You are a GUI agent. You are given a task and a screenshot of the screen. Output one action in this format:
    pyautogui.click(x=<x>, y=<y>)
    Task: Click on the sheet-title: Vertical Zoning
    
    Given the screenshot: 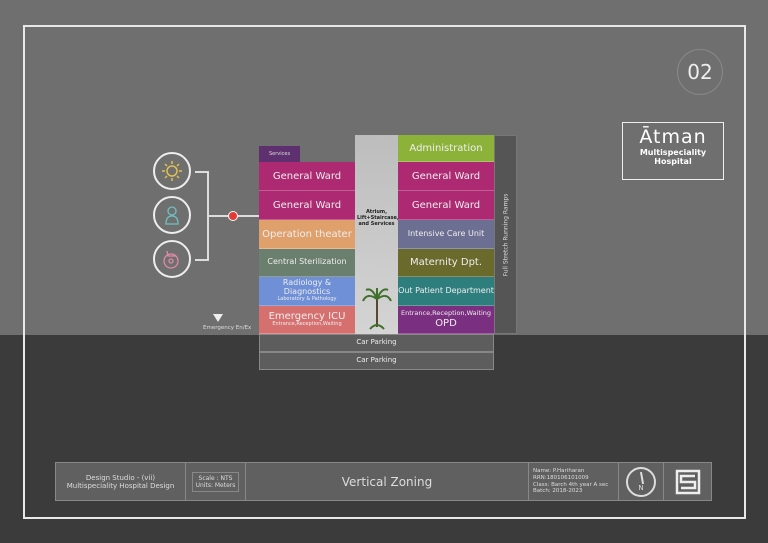 What is the action you would take?
    pyautogui.click(x=387, y=481)
    